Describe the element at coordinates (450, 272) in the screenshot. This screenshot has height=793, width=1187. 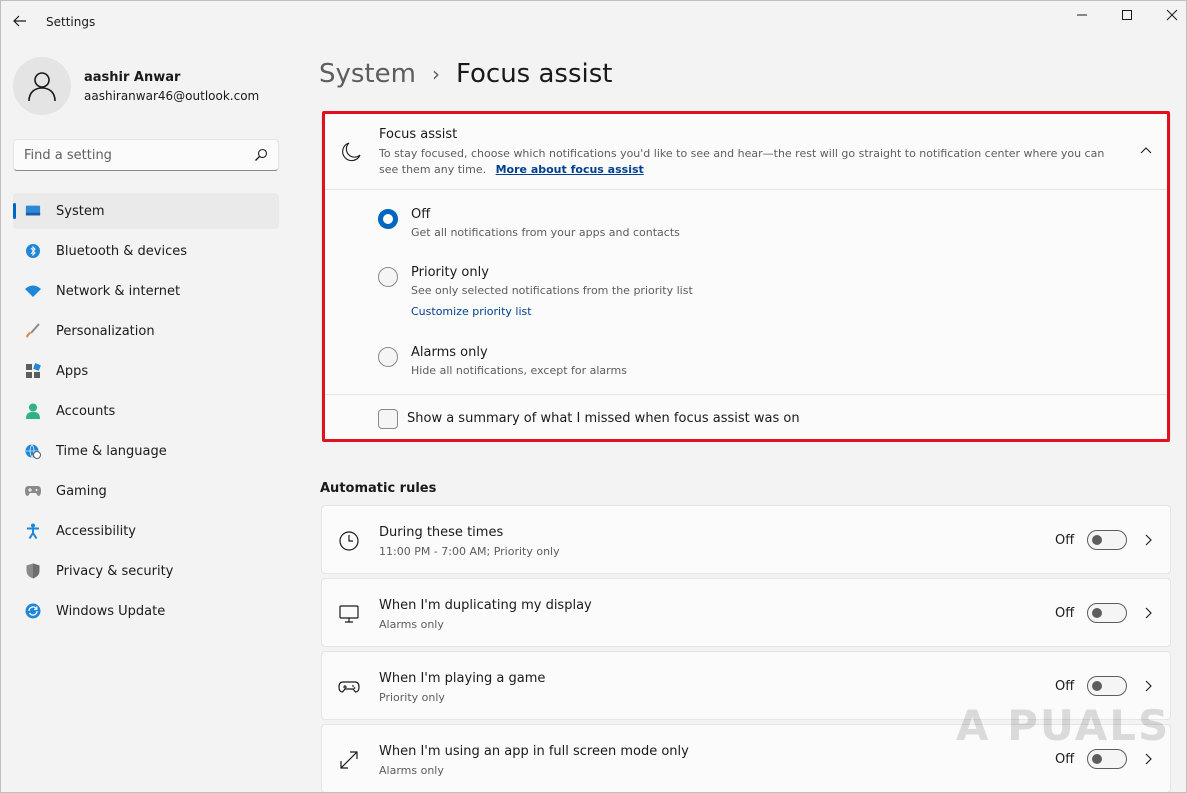
I see `option-label: Priority only` at that location.